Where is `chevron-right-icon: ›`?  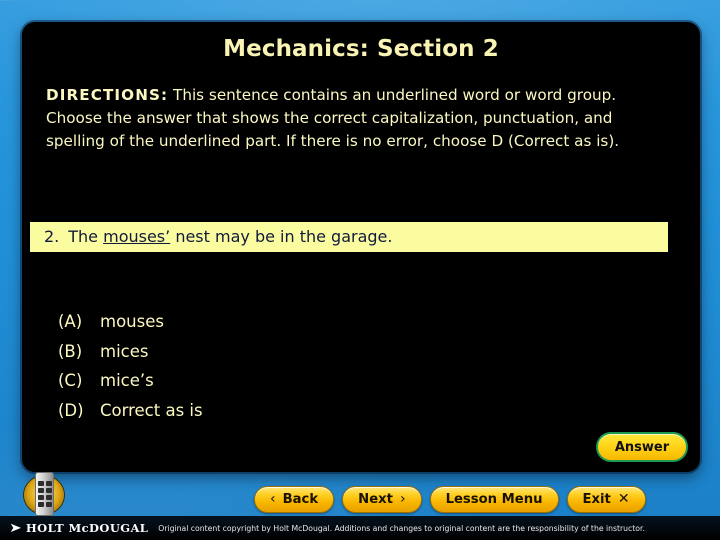 chevron-right-icon: › is located at coordinates (402, 499).